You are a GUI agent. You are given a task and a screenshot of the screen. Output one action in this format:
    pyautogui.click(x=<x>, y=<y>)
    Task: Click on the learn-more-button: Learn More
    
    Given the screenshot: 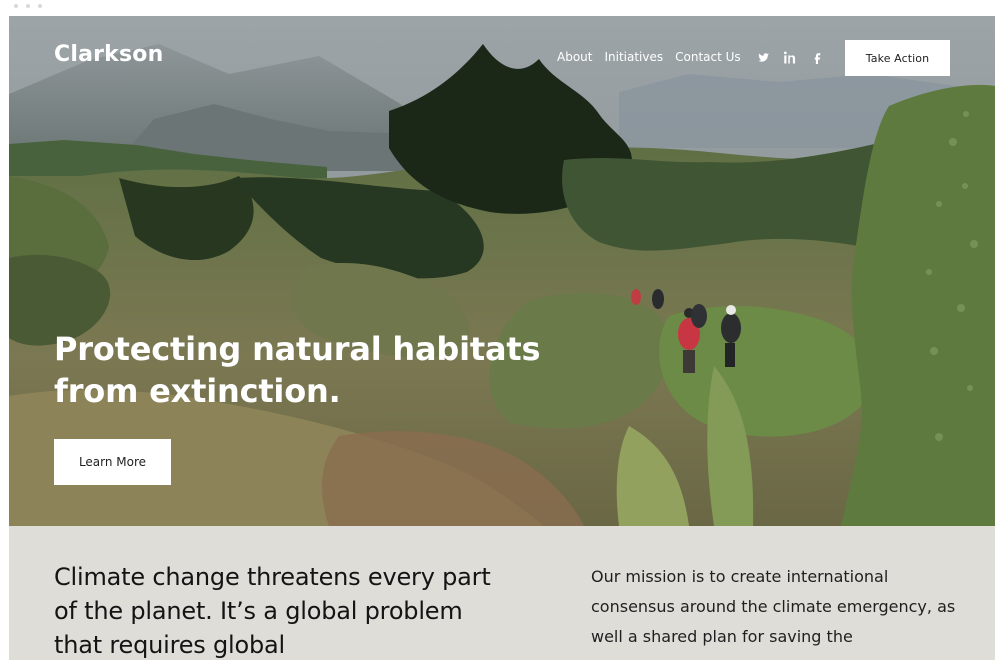 What is the action you would take?
    pyautogui.click(x=112, y=462)
    